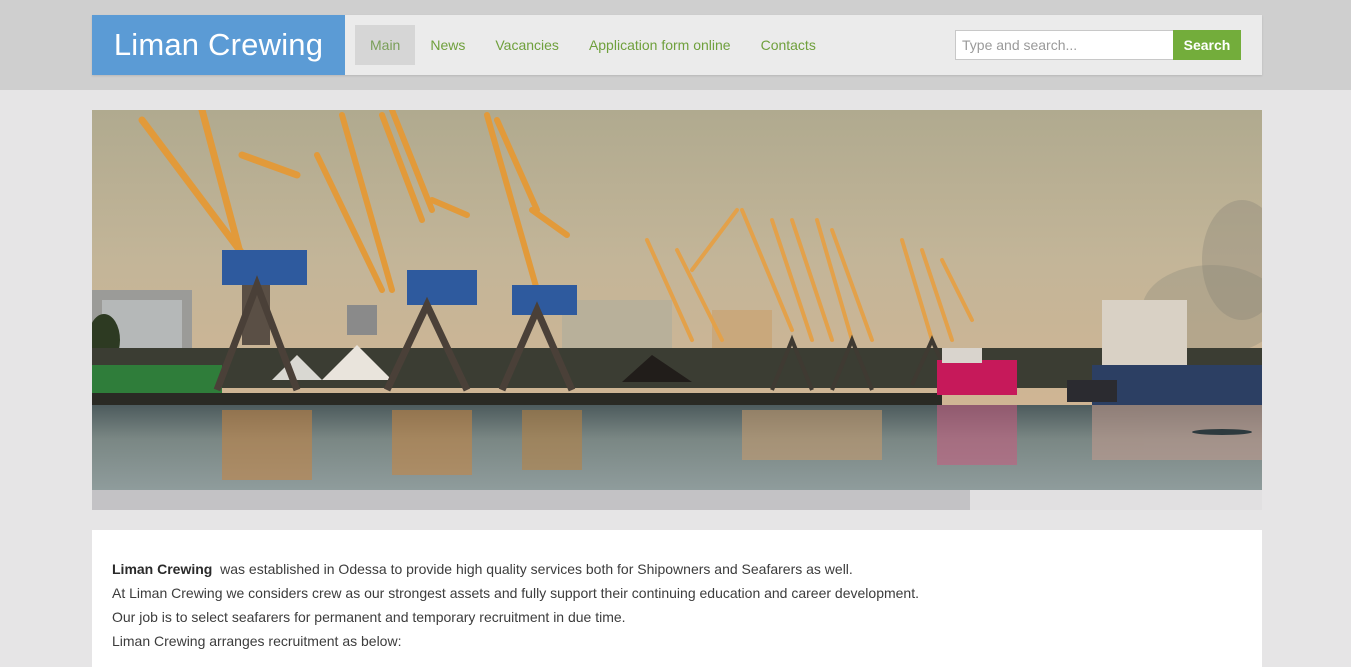 The image size is (1351, 667). Describe the element at coordinates (162, 569) in the screenshot. I see `intro-lead-bold: Liman Crewing` at that location.